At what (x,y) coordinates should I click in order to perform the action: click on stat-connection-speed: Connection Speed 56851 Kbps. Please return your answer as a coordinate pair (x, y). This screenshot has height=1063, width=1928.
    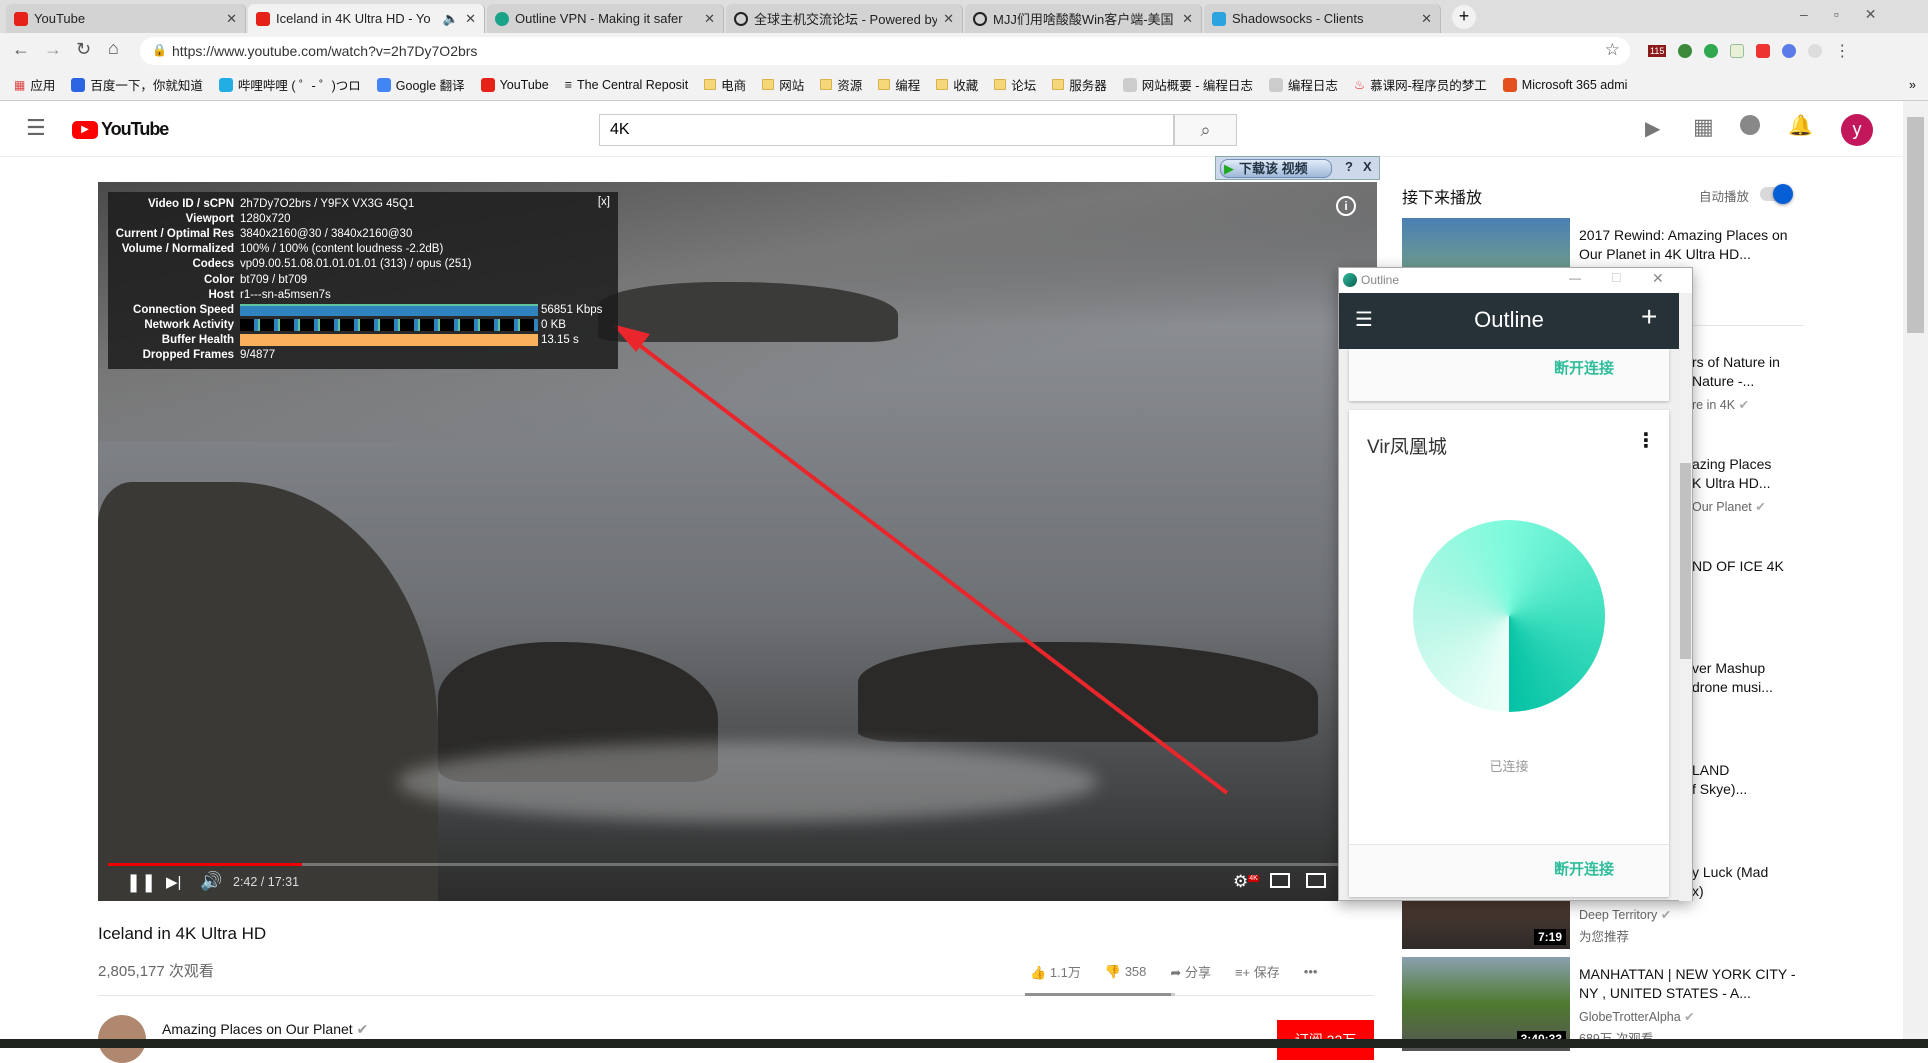
    Looking at the image, I should click on (368, 309).